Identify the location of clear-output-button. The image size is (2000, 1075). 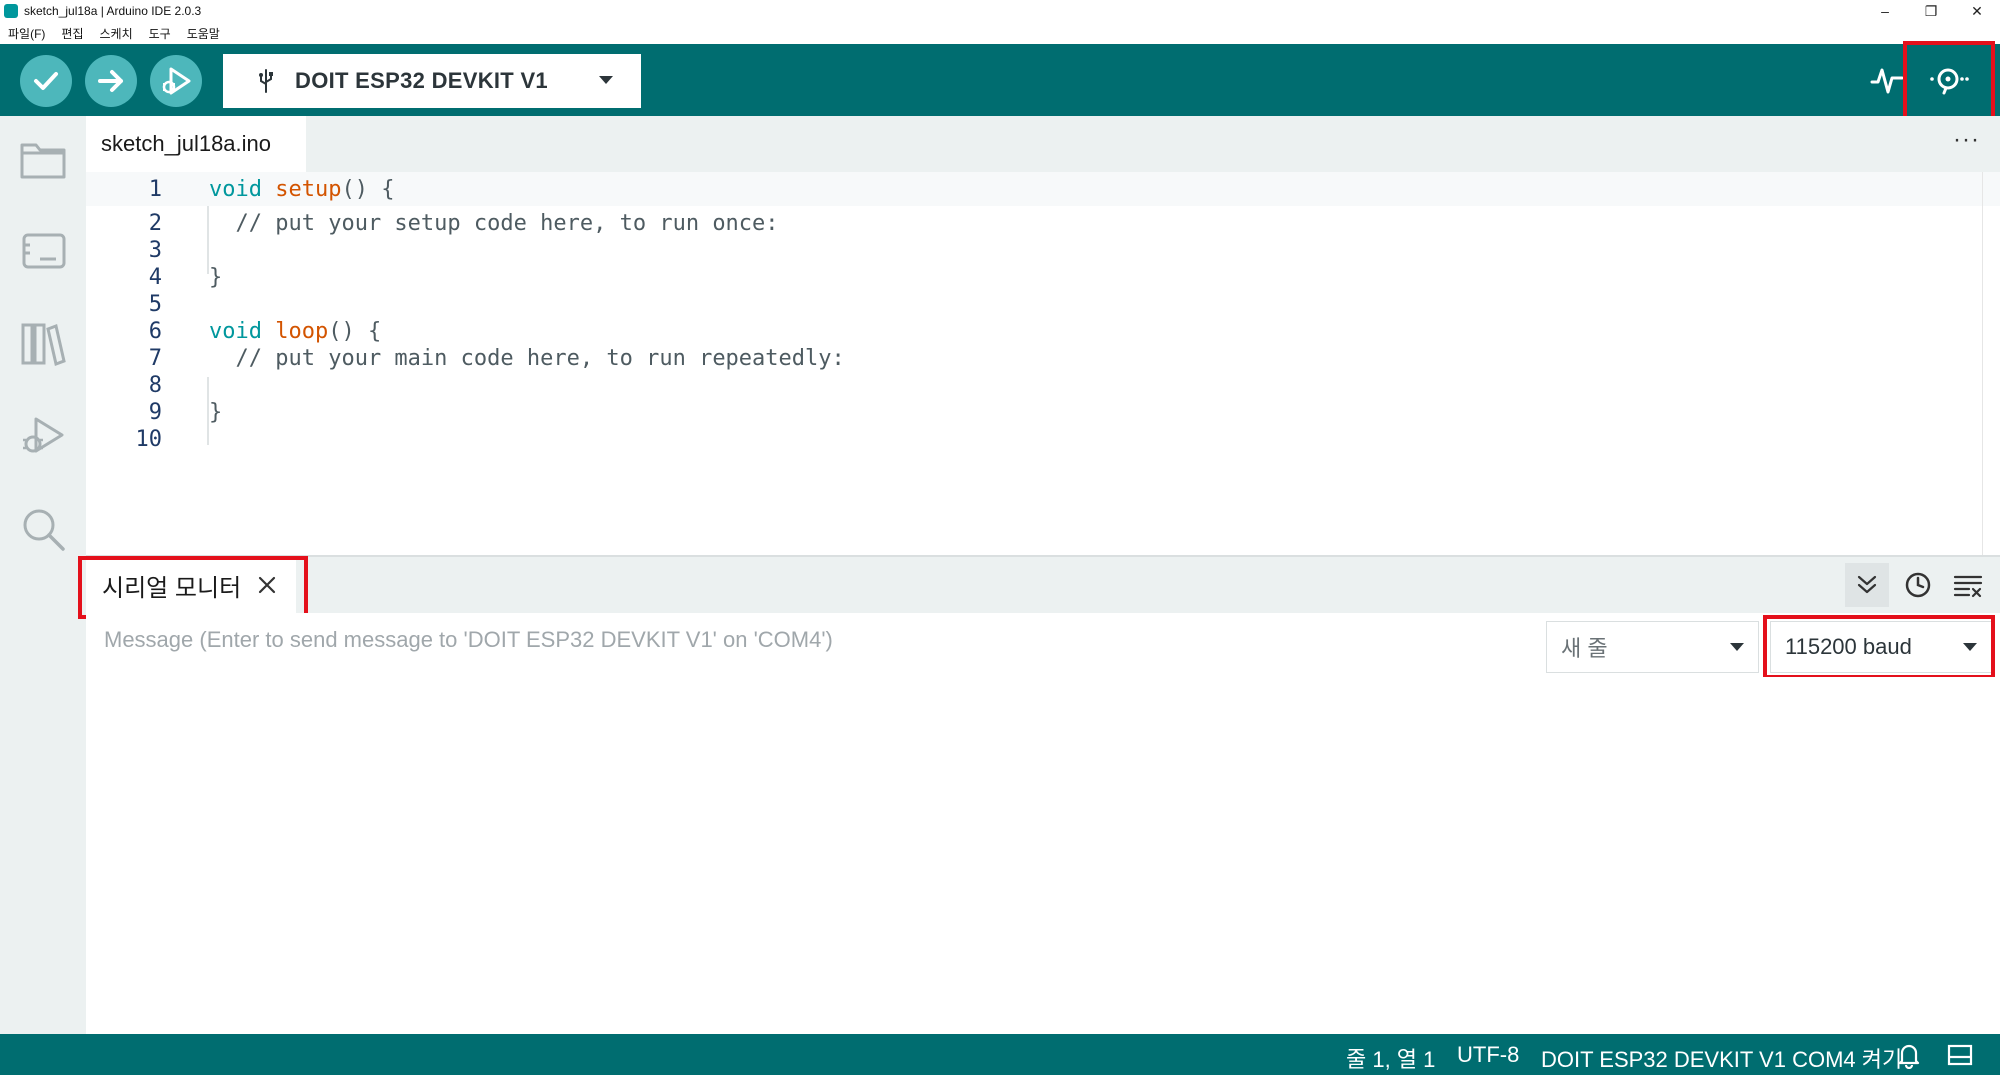
(1968, 585).